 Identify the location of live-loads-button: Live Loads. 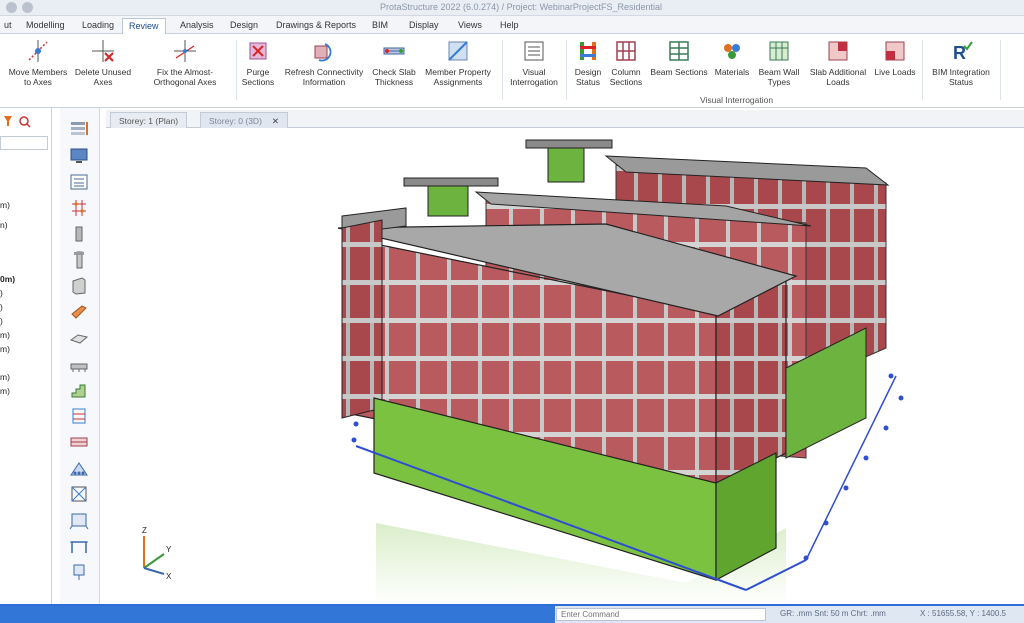
(895, 57).